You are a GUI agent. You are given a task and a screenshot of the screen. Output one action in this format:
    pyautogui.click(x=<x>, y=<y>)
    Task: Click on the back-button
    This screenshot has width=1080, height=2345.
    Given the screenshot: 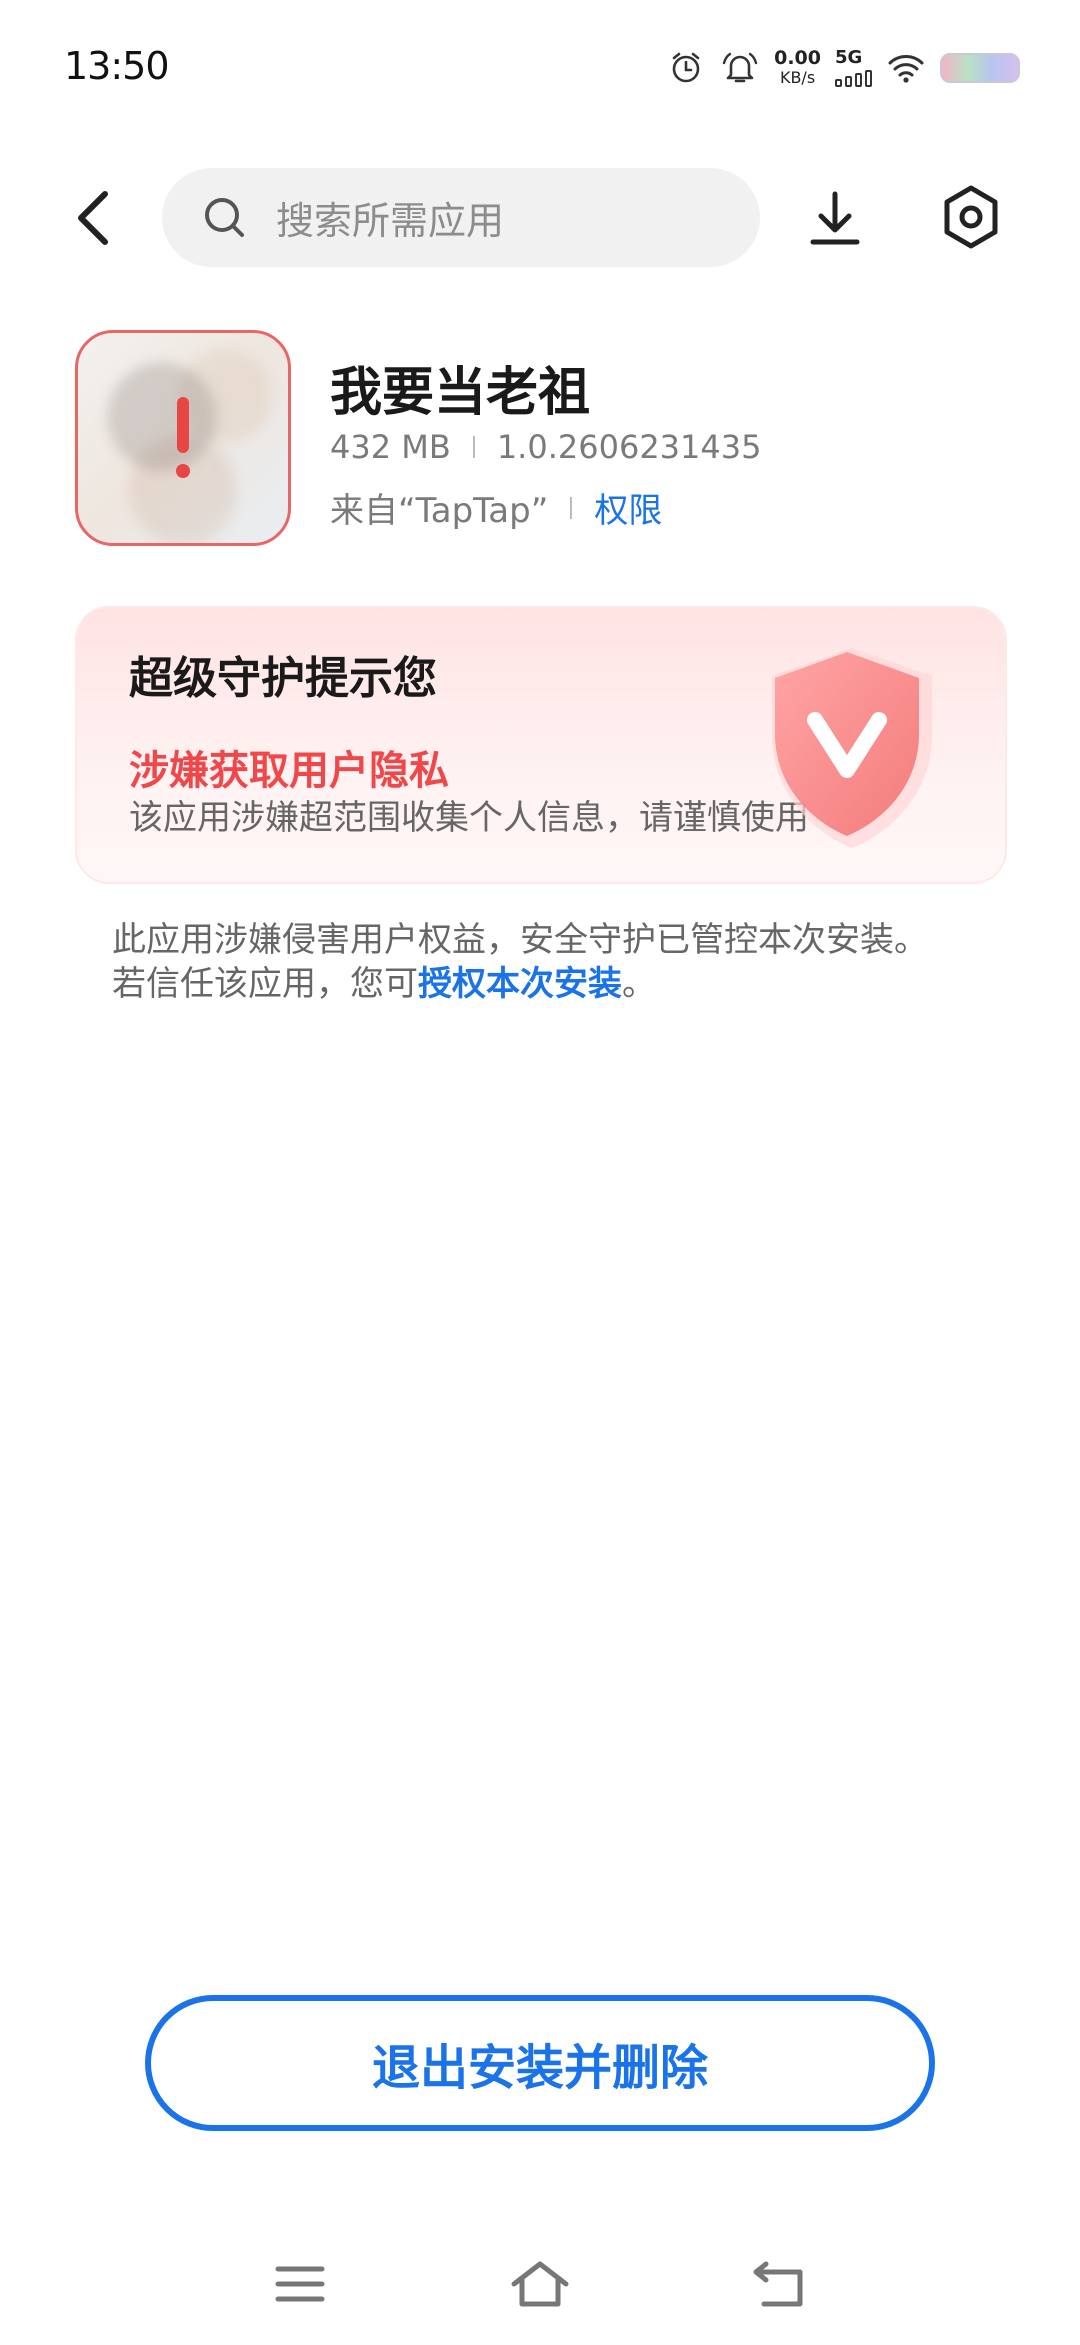 What is the action you would take?
    pyautogui.click(x=93, y=218)
    